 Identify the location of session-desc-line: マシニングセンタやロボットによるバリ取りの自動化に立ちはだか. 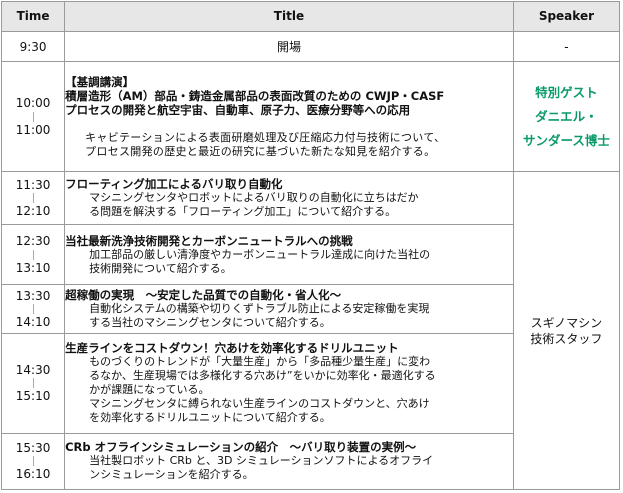
(254, 198).